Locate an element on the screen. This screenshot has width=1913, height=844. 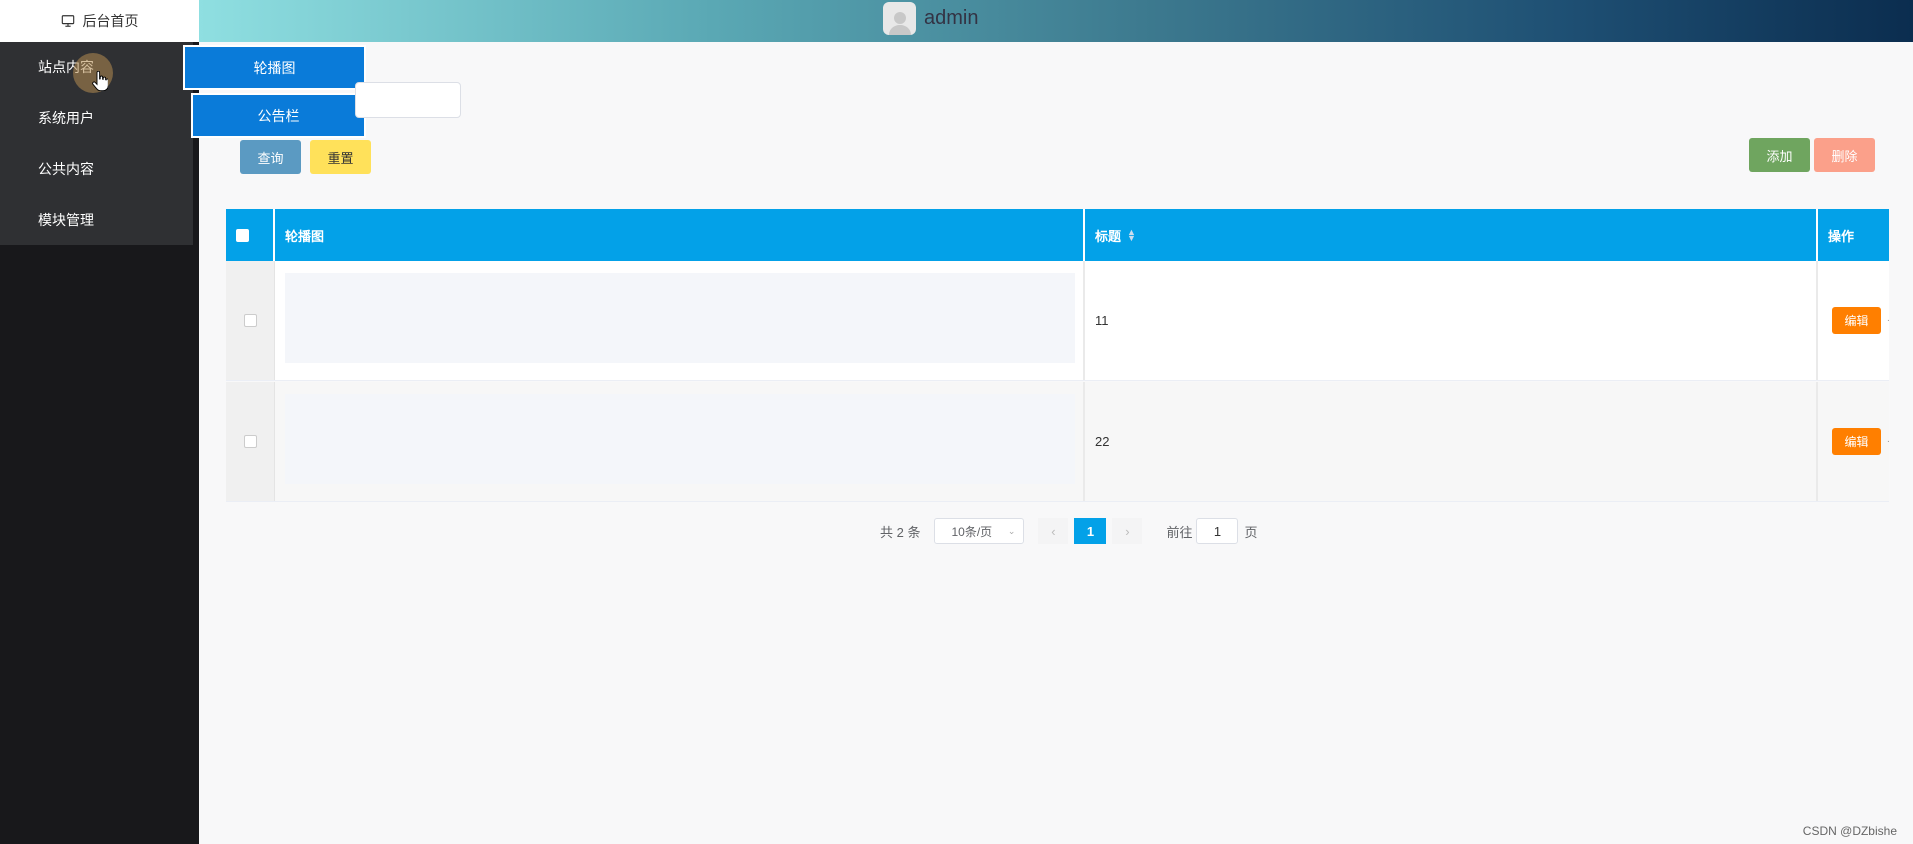
query-button: 查询 is located at coordinates (270, 157).